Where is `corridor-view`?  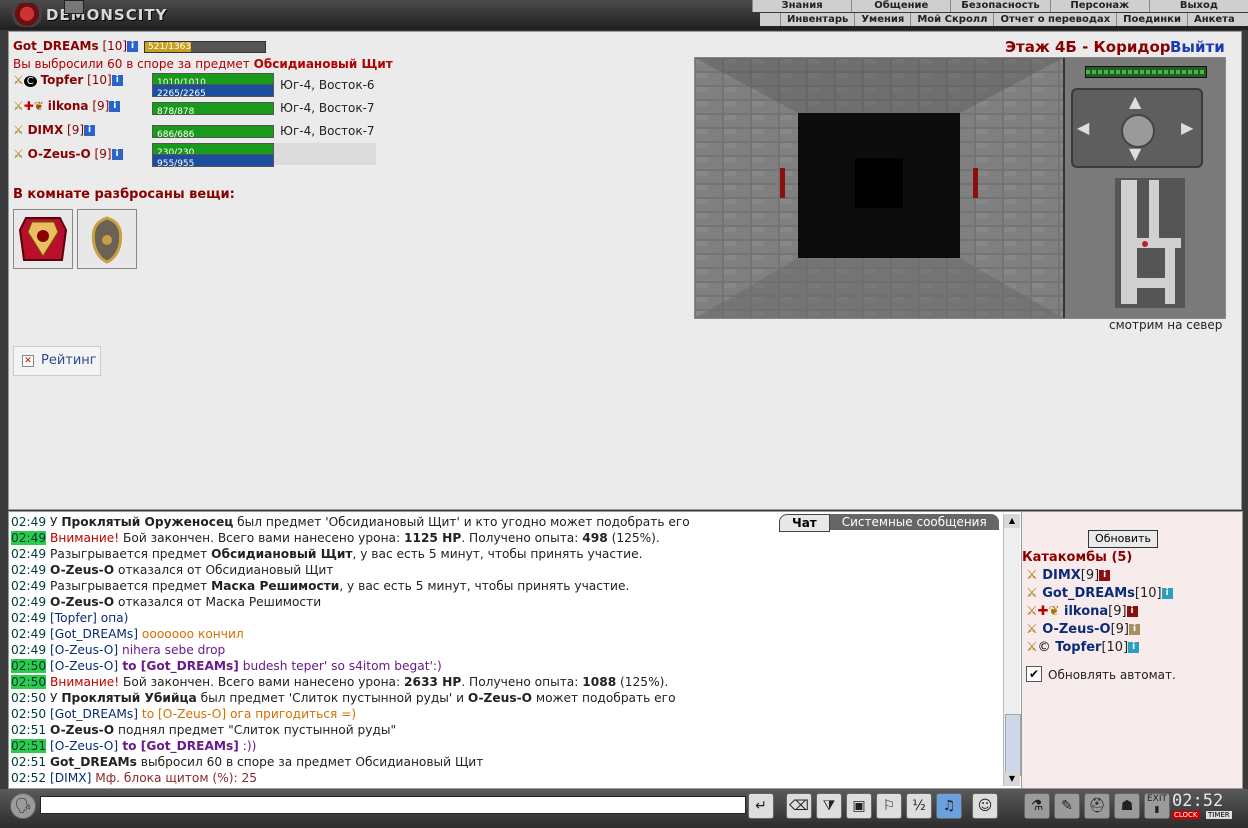
corridor-view is located at coordinates (879, 188).